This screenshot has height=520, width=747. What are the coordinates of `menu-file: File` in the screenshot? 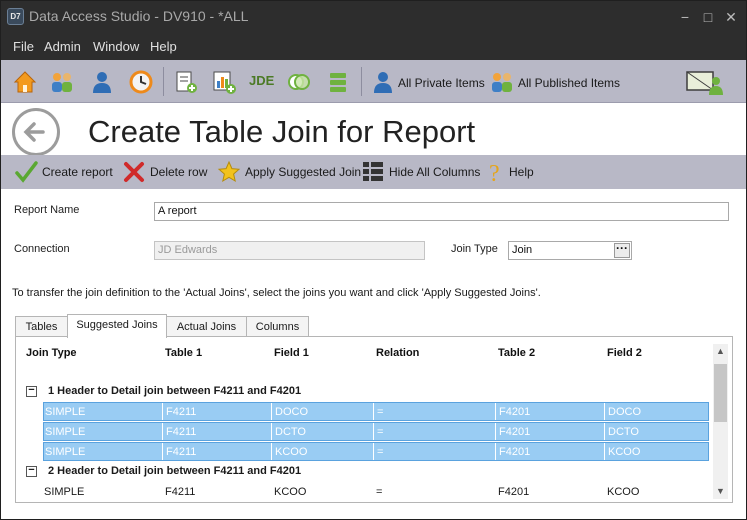 It's located at (23, 46).